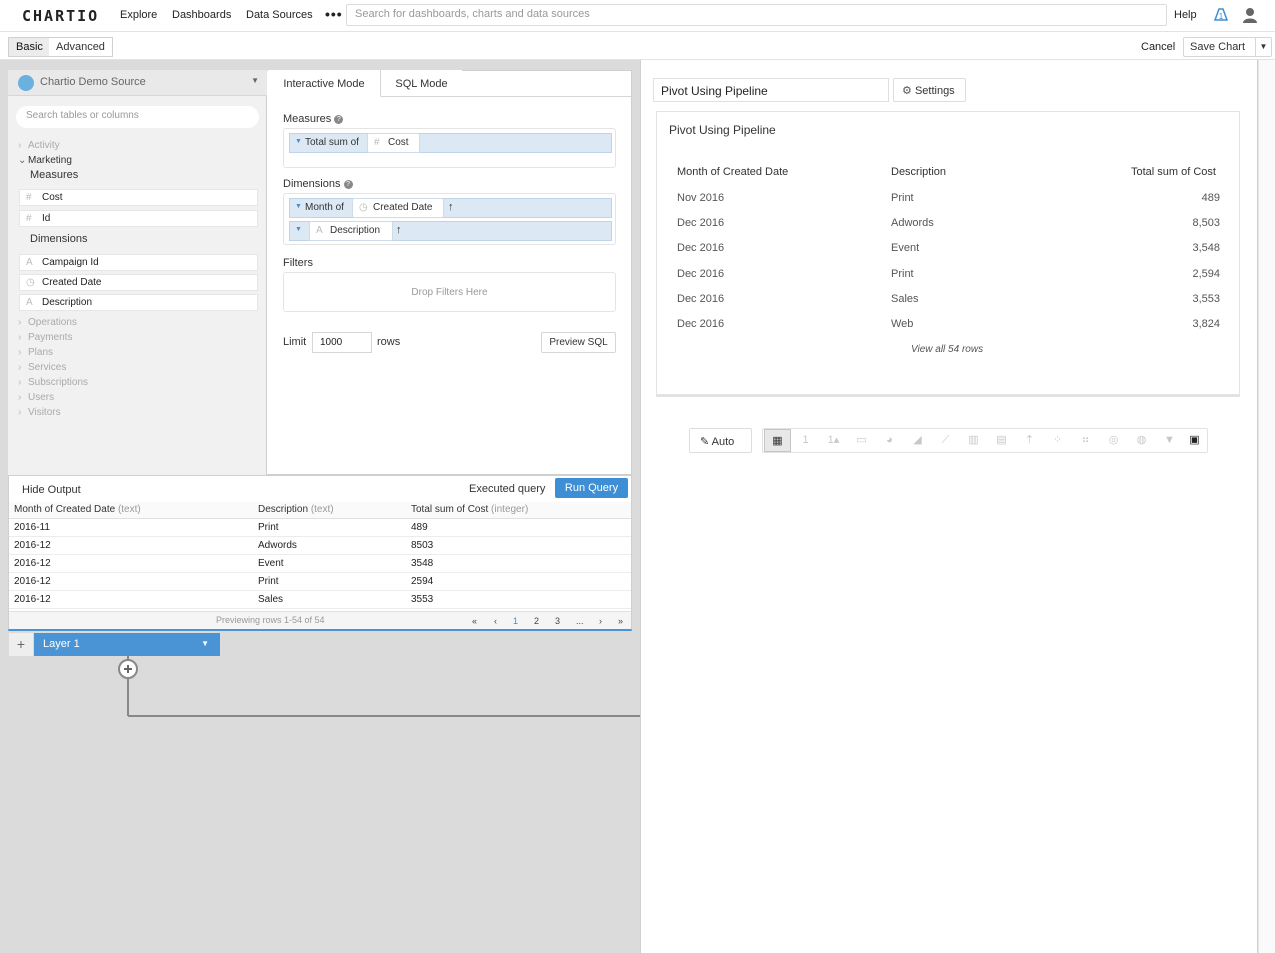  Describe the element at coordinates (515, 621) in the screenshot. I see `pager-page-1: 1` at that location.